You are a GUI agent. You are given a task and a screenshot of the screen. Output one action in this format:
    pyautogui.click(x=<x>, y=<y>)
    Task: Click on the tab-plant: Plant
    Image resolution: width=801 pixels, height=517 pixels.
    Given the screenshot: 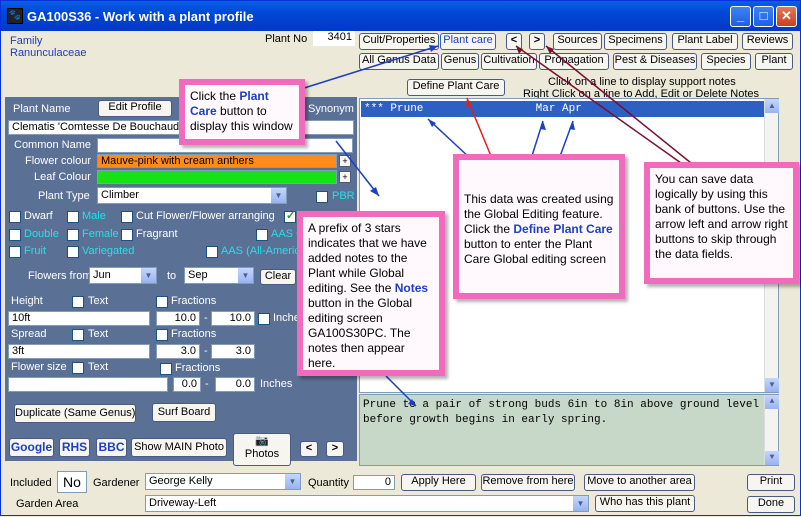 What is the action you would take?
    pyautogui.click(x=774, y=61)
    